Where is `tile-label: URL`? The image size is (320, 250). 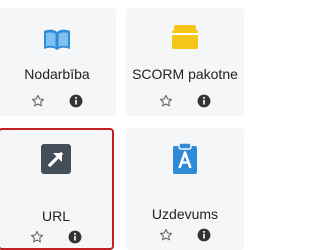
tile-label: URL is located at coordinates (55, 216).